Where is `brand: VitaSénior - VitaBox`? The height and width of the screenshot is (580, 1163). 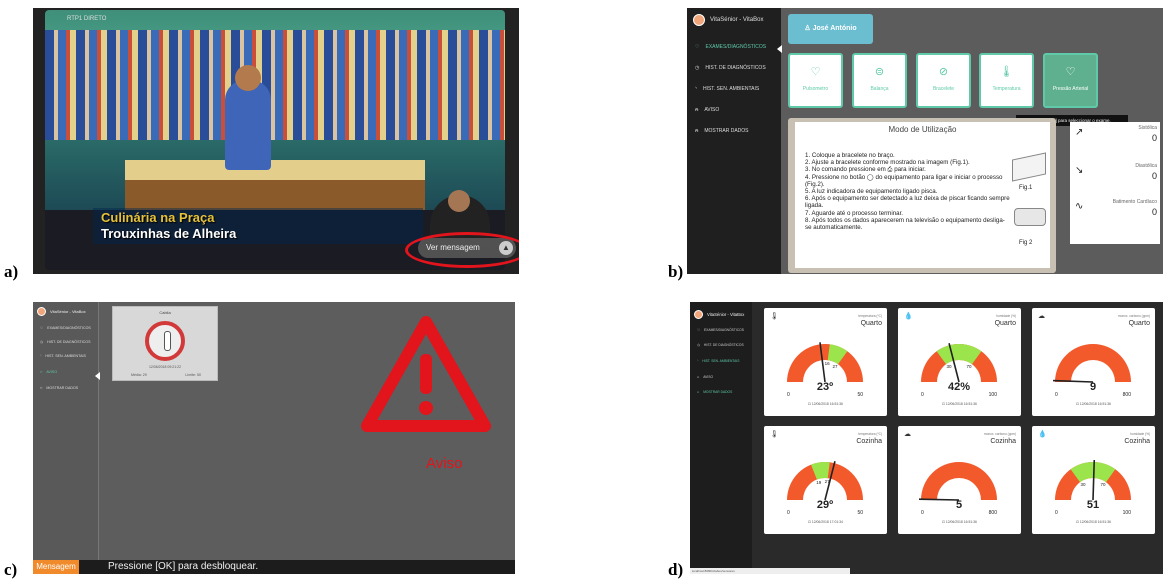 brand: VitaSénior - VitaBox is located at coordinates (728, 20).